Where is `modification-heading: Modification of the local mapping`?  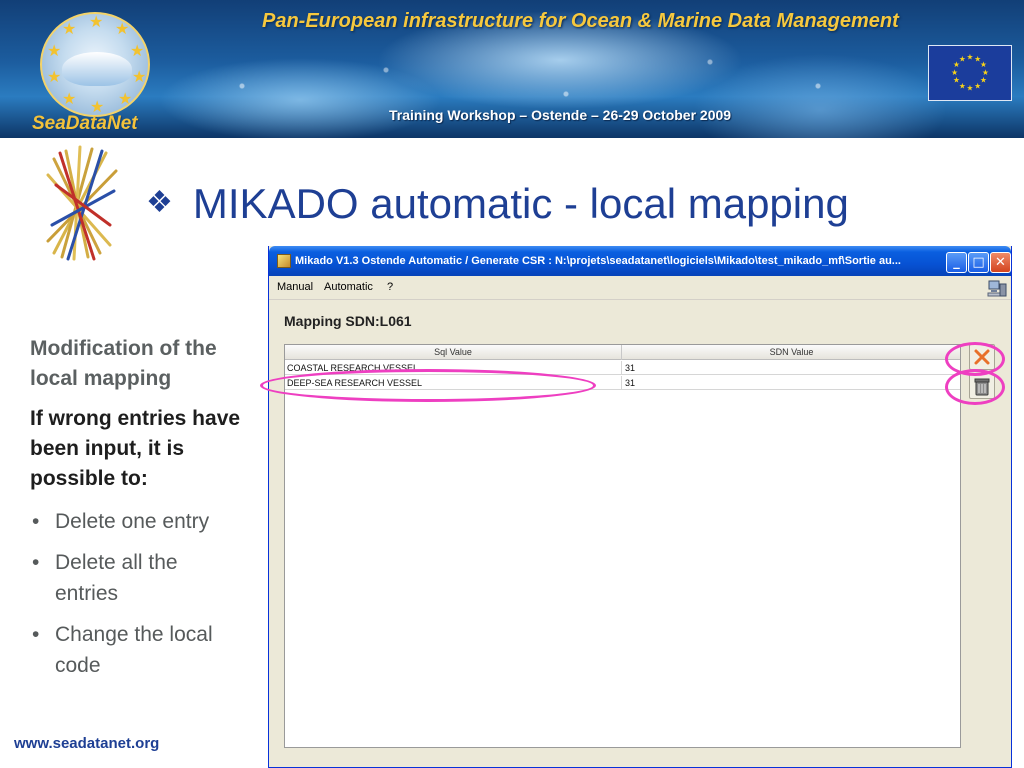 modification-heading: Modification of the local mapping is located at coordinates (123, 363).